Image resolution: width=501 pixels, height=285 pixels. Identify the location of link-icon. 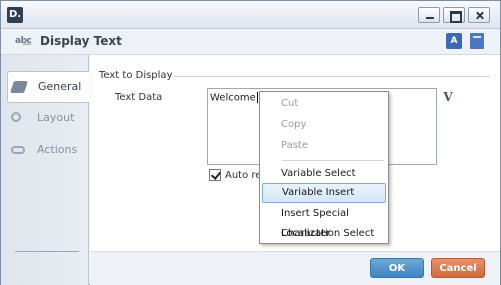
(18, 150).